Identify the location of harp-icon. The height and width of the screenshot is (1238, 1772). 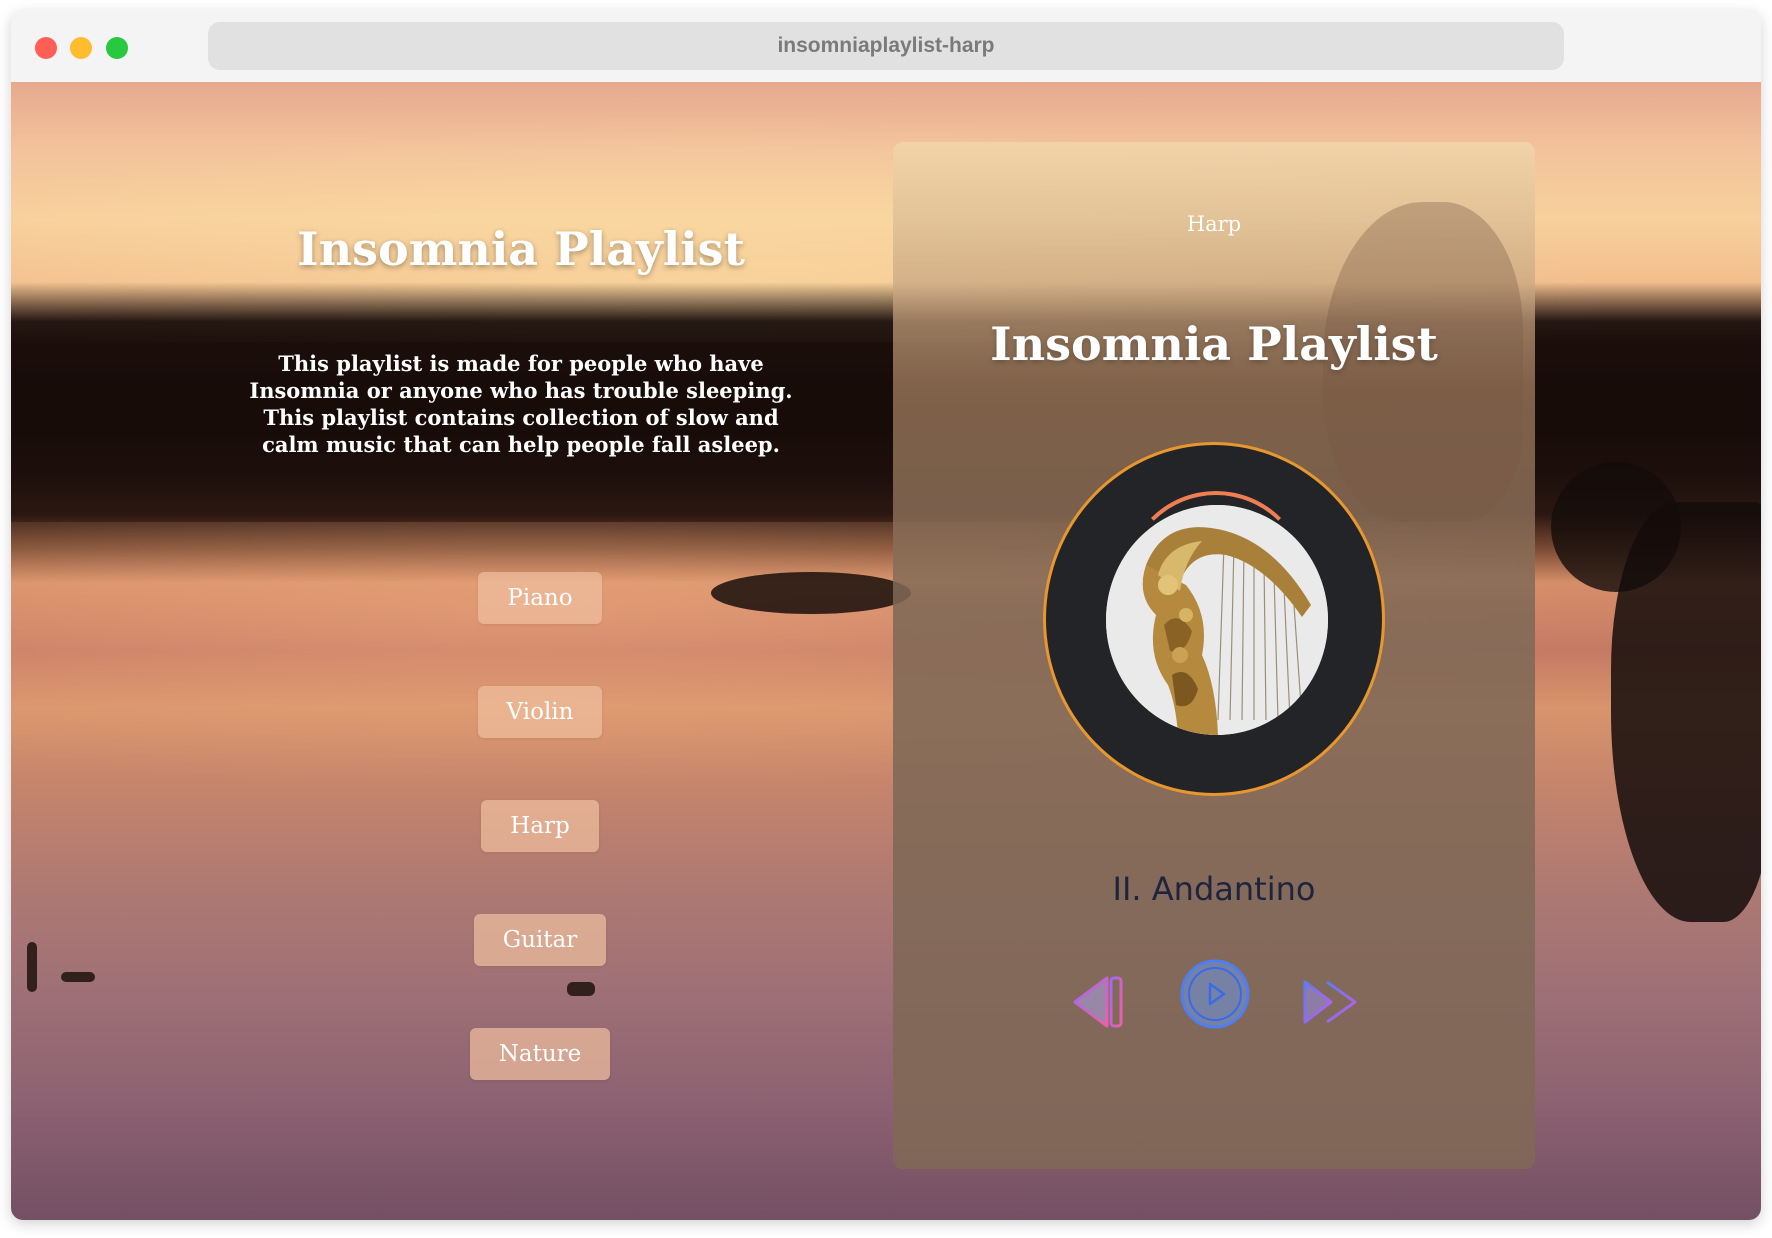
(1217, 620).